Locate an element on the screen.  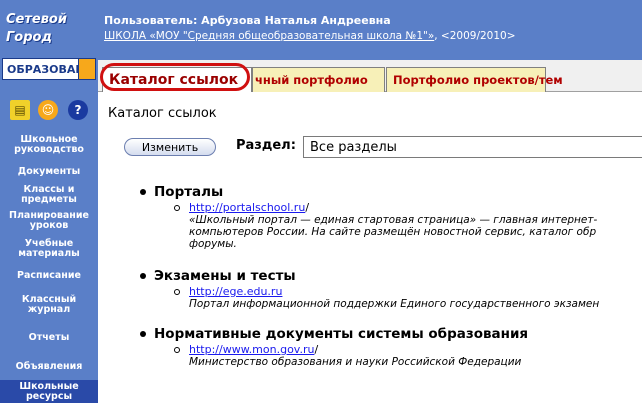
help-icon: ? is located at coordinates (78, 110).